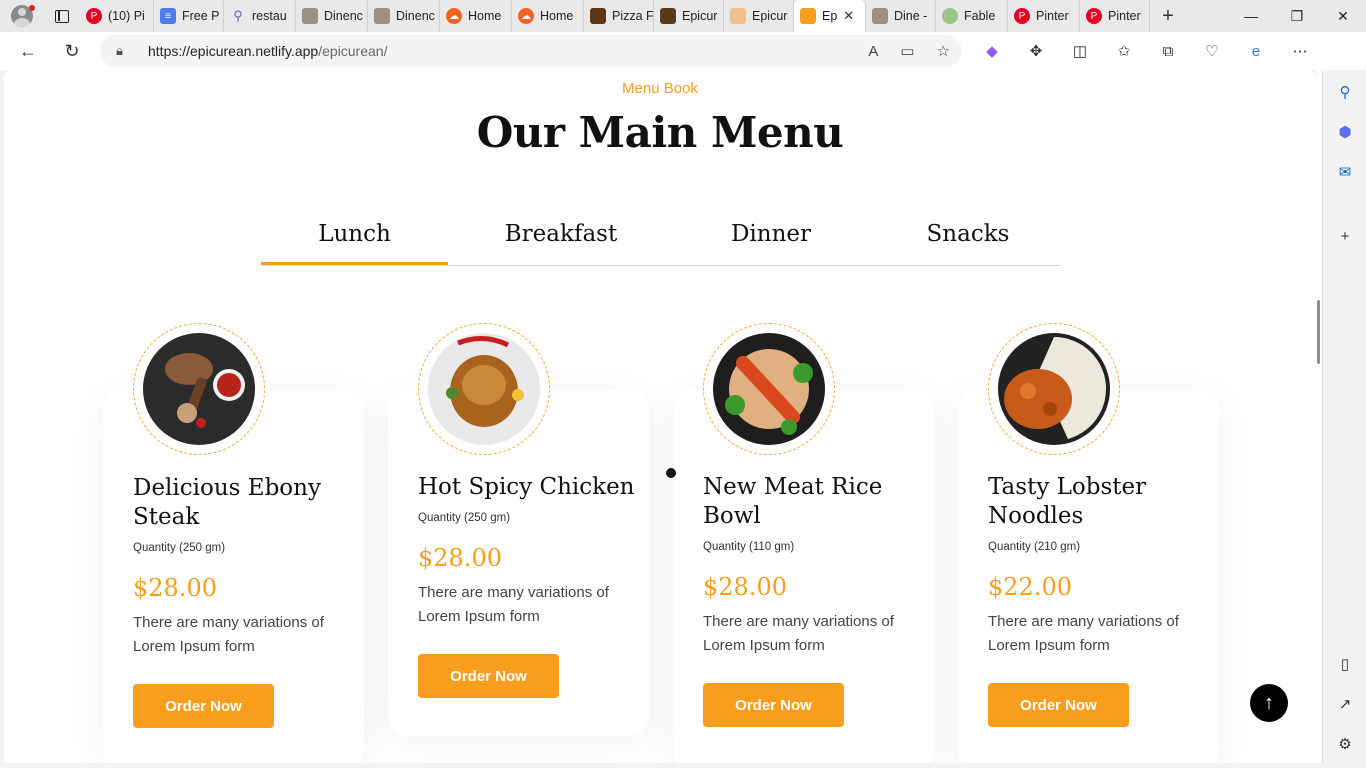  Describe the element at coordinates (1343, 16) in the screenshot. I see `close-window-icon: ✕` at that location.